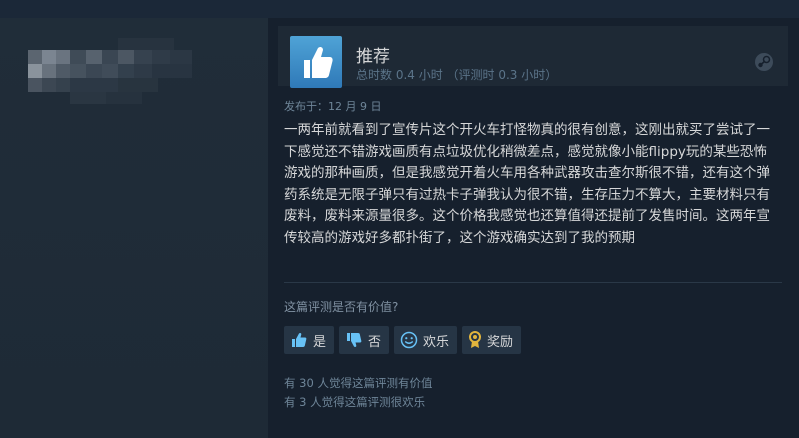 The image size is (799, 438). What do you see at coordinates (409, 340) in the screenshot?
I see `smiley-icon` at bounding box center [409, 340].